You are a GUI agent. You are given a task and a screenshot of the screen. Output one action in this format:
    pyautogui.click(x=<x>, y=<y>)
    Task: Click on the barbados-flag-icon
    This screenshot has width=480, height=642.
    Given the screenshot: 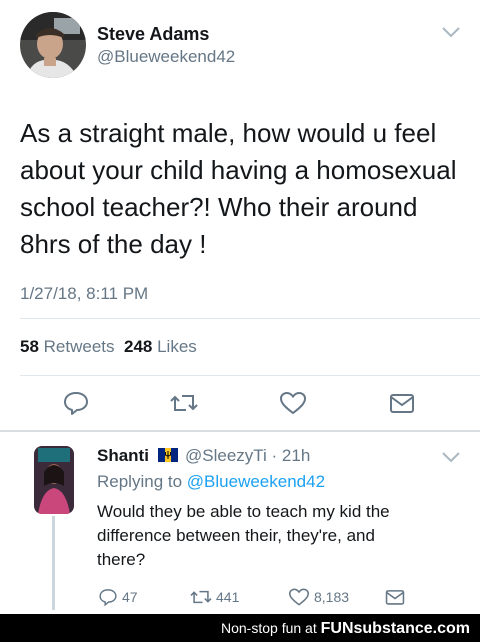 What is the action you would take?
    pyautogui.click(x=168, y=455)
    